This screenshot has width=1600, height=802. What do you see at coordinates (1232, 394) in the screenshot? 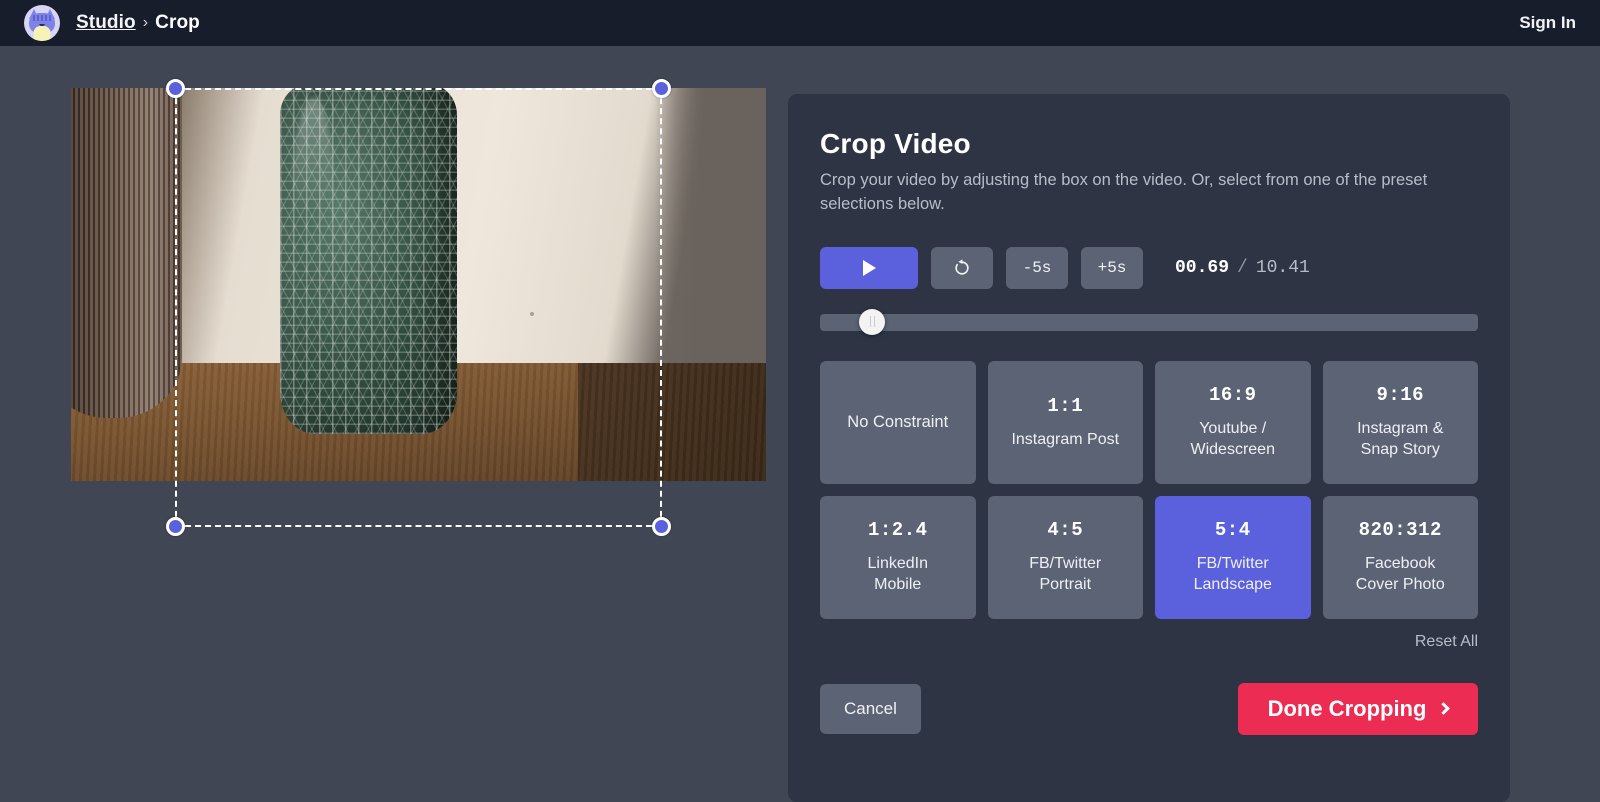
I see `preset-ratio: 16:9` at bounding box center [1232, 394].